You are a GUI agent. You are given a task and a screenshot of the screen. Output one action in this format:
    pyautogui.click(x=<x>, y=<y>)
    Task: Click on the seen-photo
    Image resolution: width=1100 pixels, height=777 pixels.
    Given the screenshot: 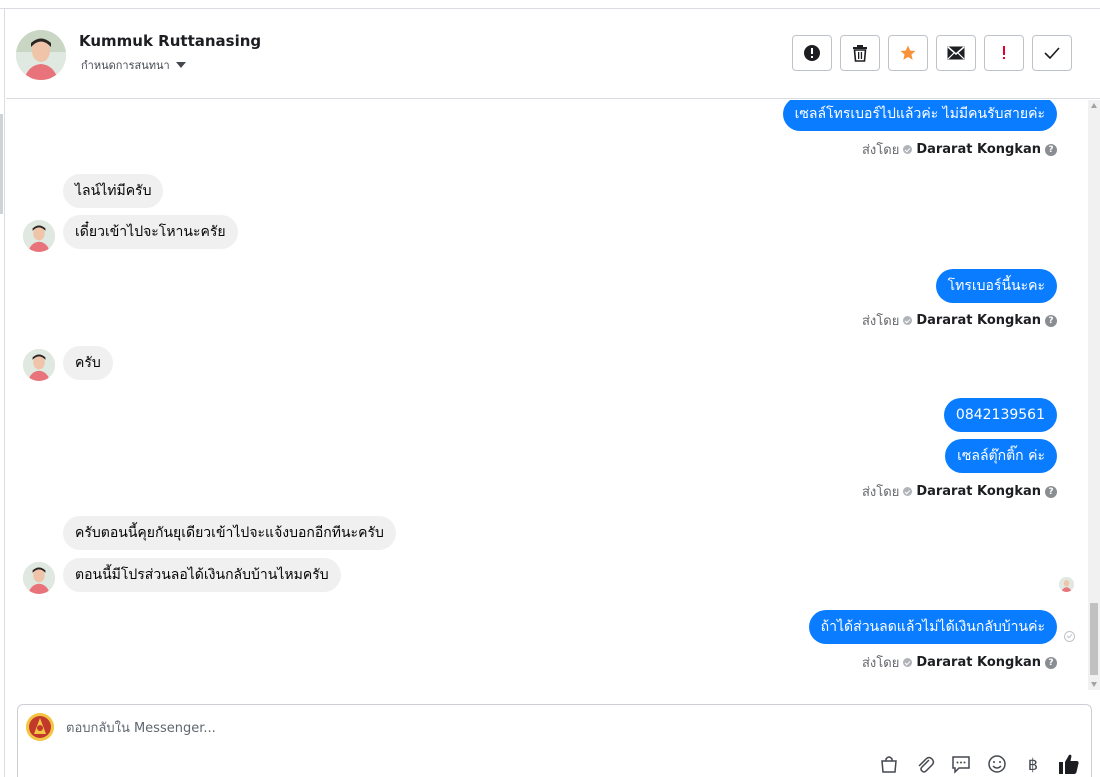 What is the action you would take?
    pyautogui.click(x=1066, y=584)
    